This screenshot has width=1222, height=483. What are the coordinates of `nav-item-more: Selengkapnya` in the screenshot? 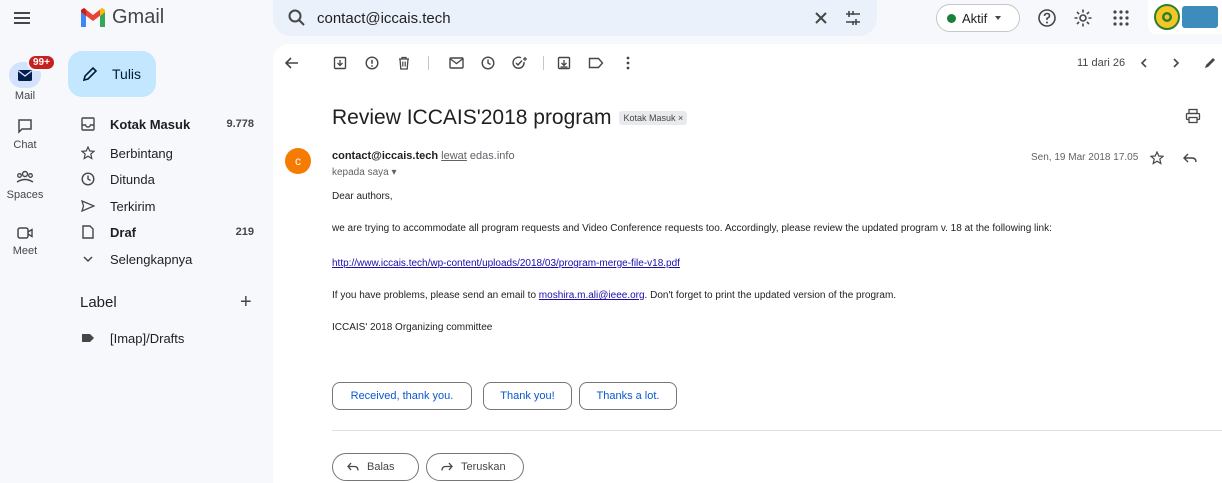 It's located at (168, 259).